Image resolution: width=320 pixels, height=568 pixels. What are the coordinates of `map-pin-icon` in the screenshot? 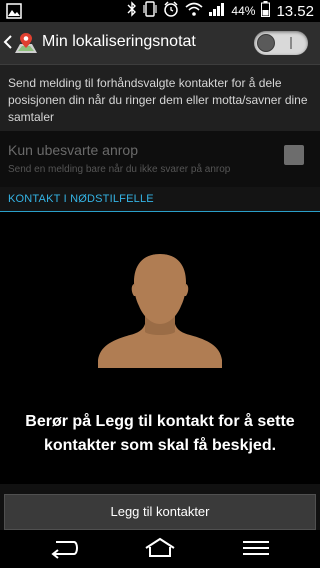 It's located at (26, 45).